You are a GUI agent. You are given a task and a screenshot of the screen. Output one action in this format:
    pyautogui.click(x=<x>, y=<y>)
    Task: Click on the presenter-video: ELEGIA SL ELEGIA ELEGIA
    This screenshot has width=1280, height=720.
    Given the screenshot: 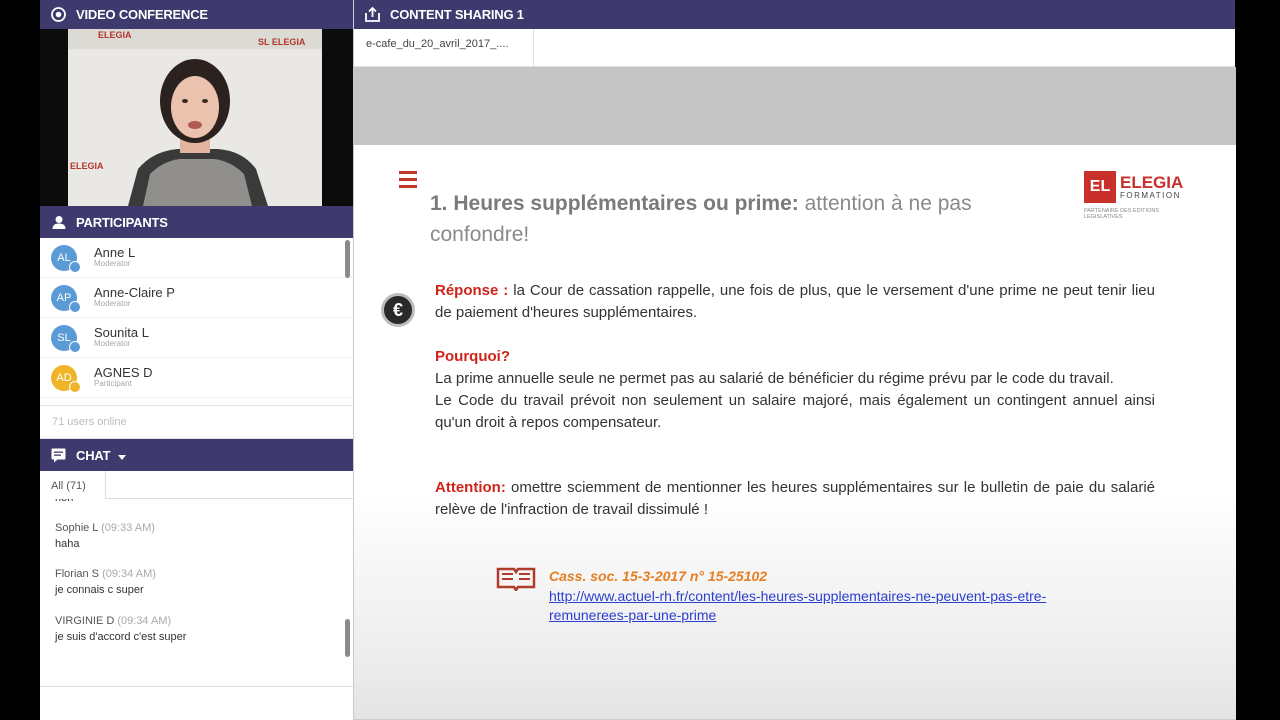 What is the action you would take?
    pyautogui.click(x=195, y=117)
    